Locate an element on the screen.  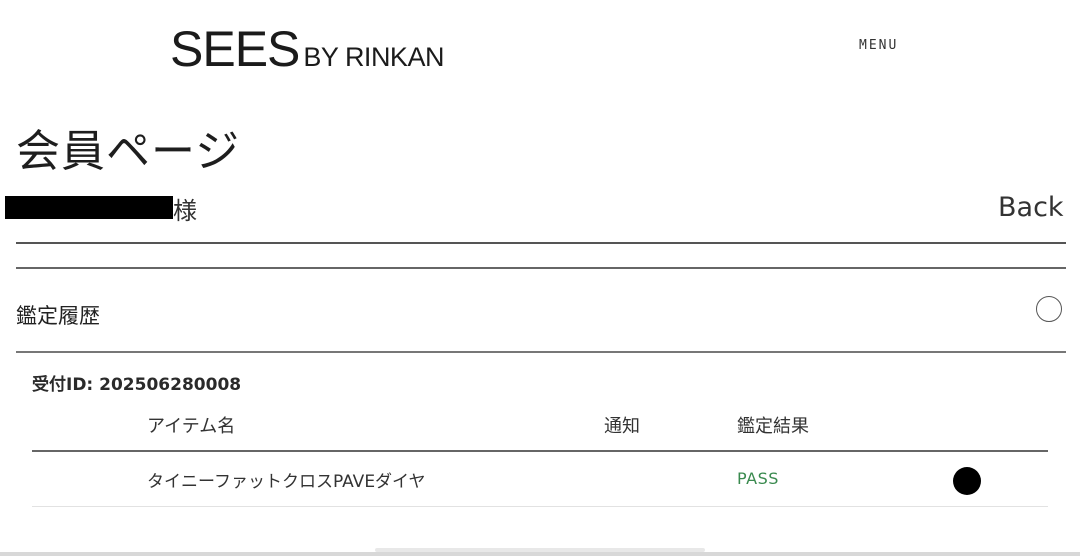
circle-outline-icon is located at coordinates (1049, 309).